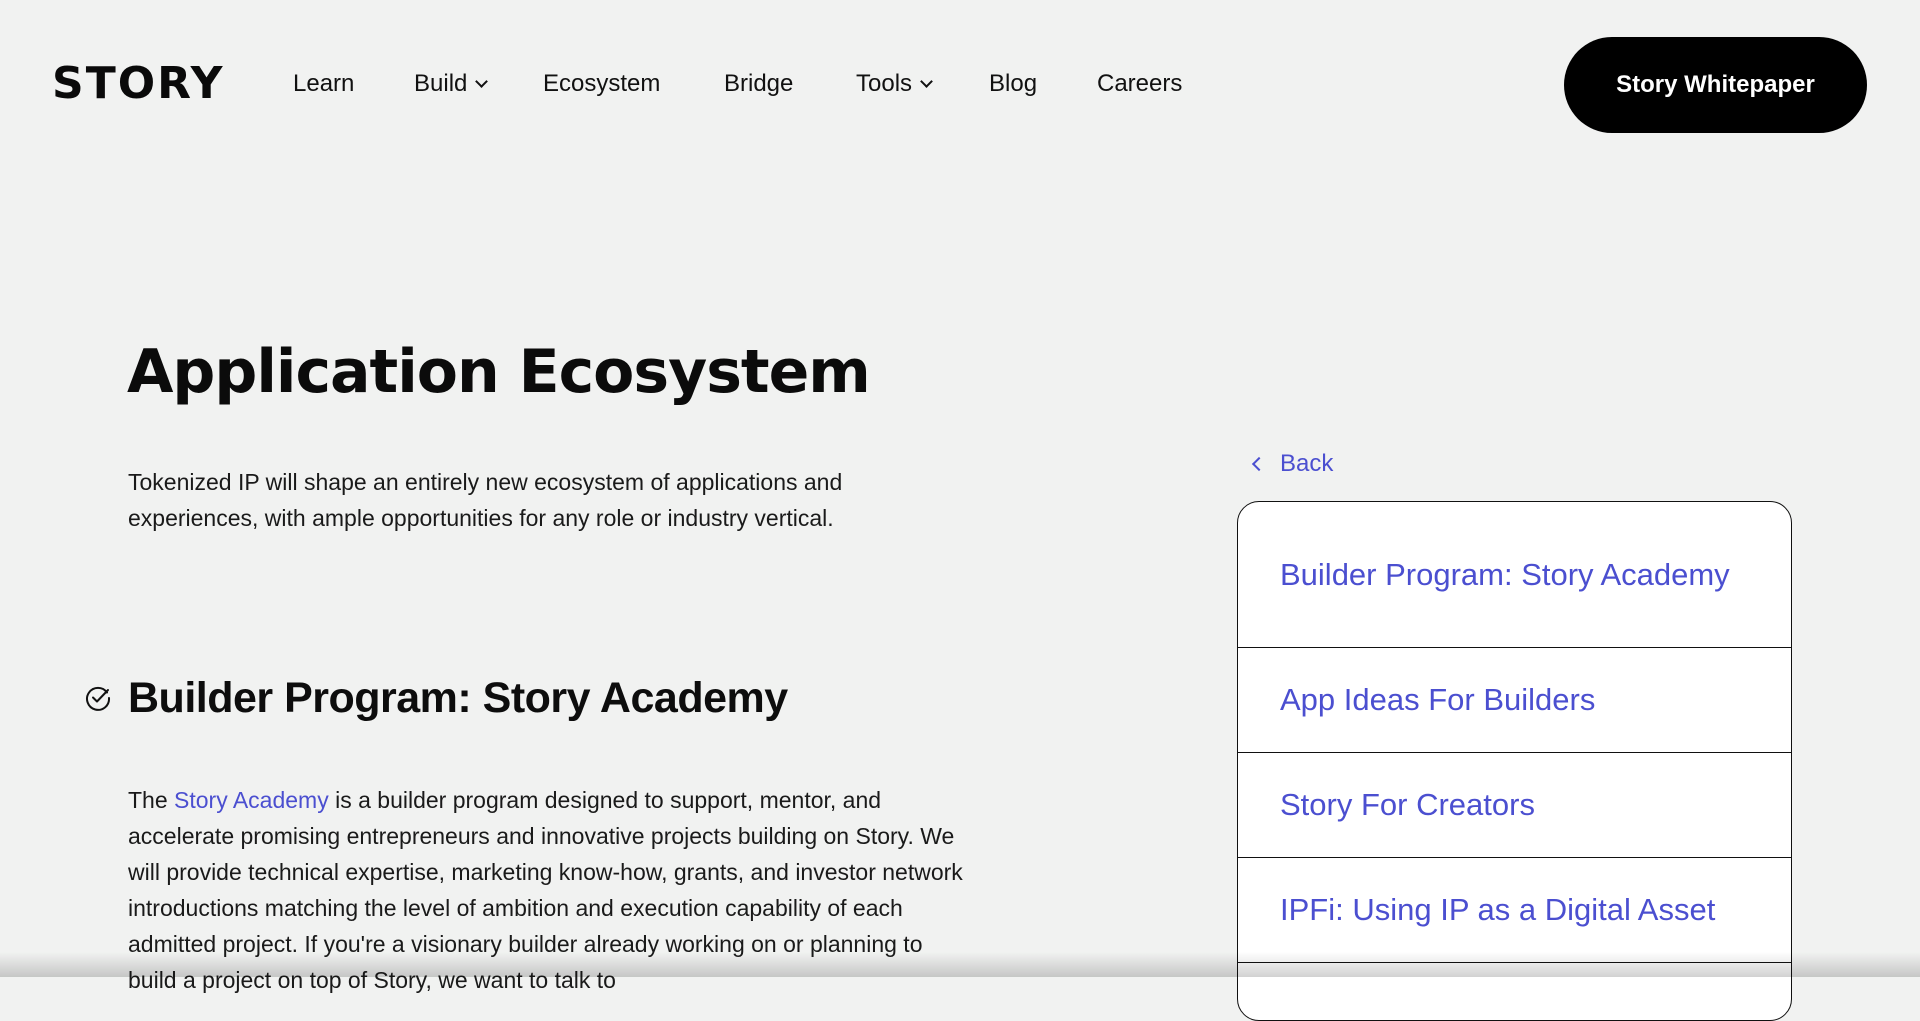  What do you see at coordinates (1505, 574) in the screenshot?
I see `toc-item-label: Builder Program: Story Academy` at bounding box center [1505, 574].